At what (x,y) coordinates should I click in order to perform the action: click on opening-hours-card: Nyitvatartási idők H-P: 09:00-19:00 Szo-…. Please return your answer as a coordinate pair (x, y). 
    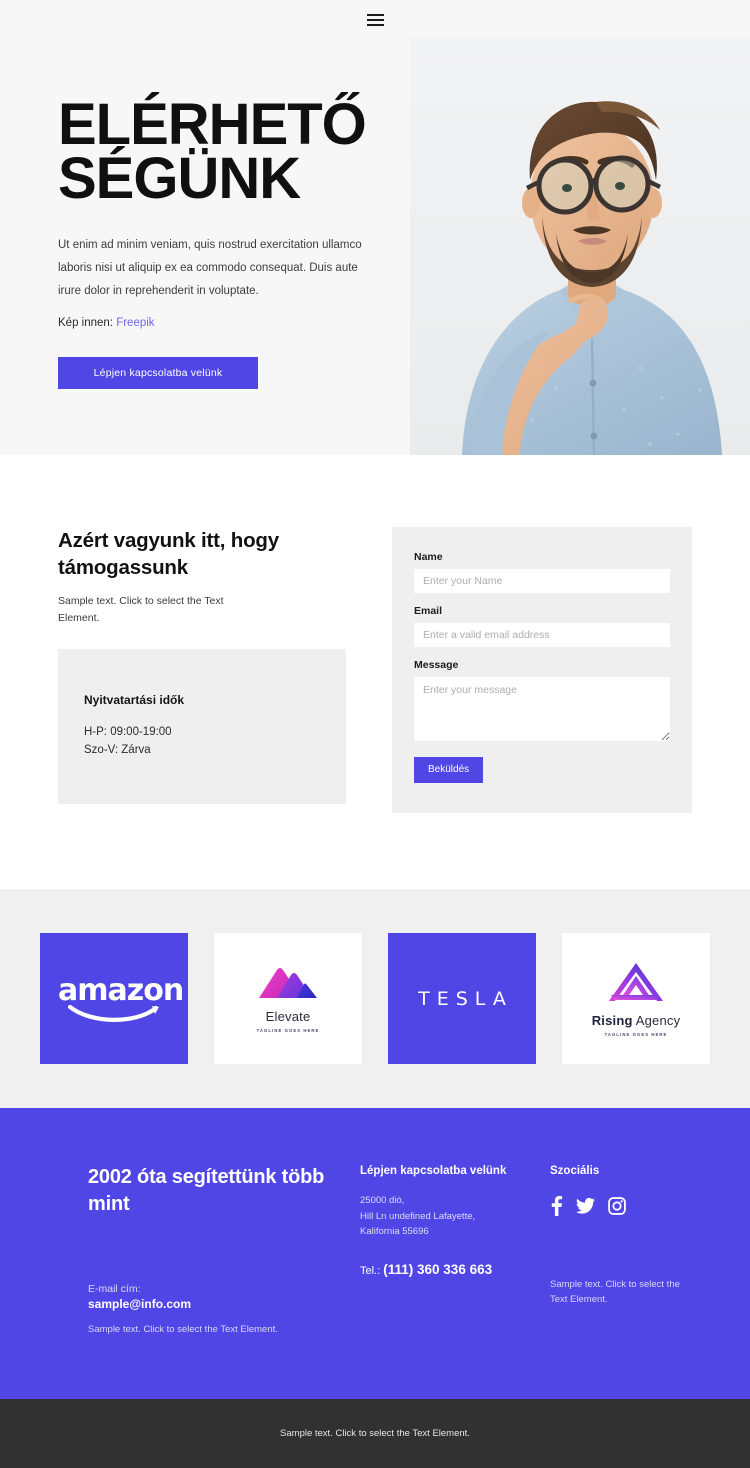
    Looking at the image, I should click on (202, 726).